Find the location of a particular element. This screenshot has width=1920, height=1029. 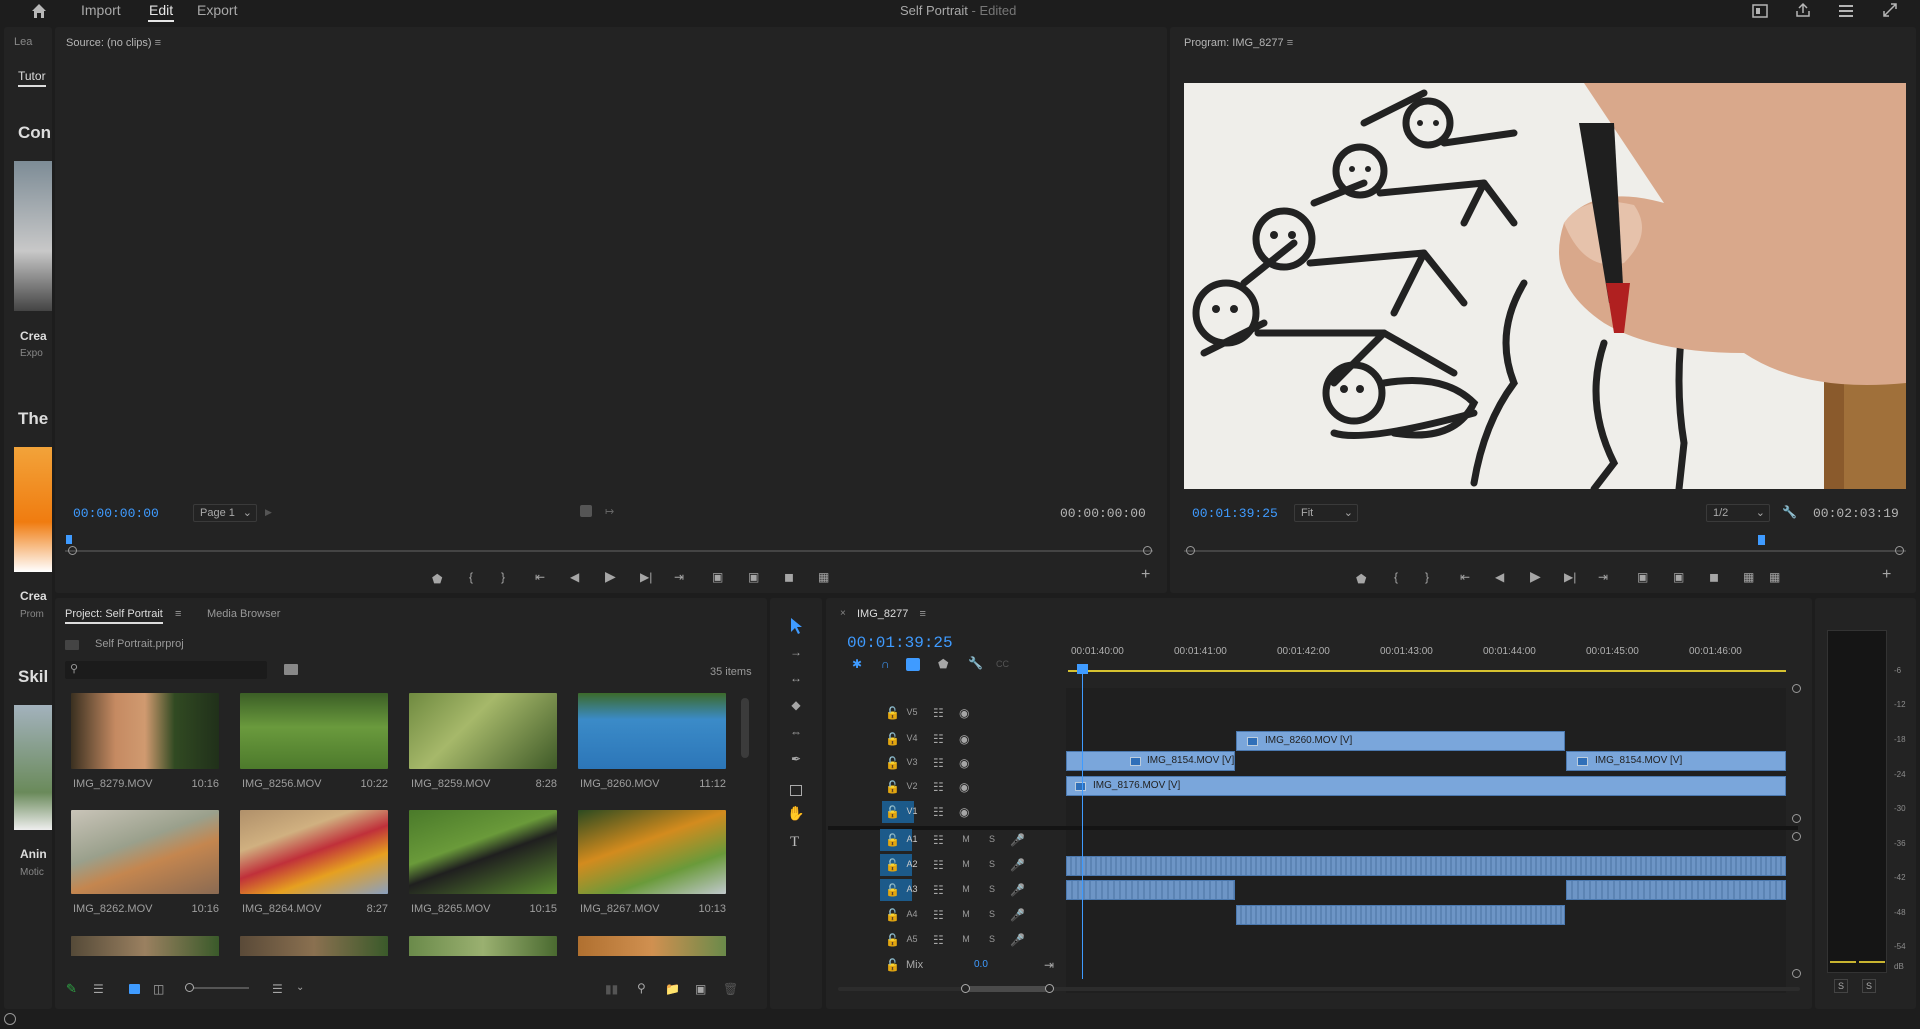

timeline-clip: IMG_8260.MOV [V] is located at coordinates (1400, 741).